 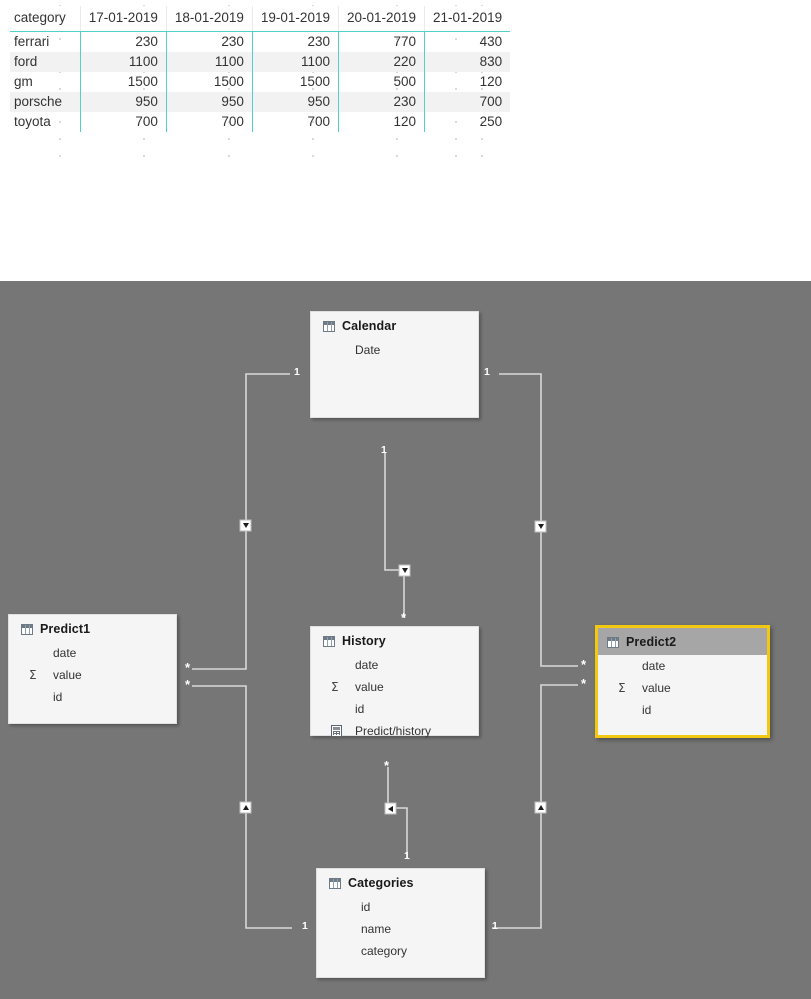 What do you see at coordinates (368, 350) in the screenshot?
I see `model-field-label: Date` at bounding box center [368, 350].